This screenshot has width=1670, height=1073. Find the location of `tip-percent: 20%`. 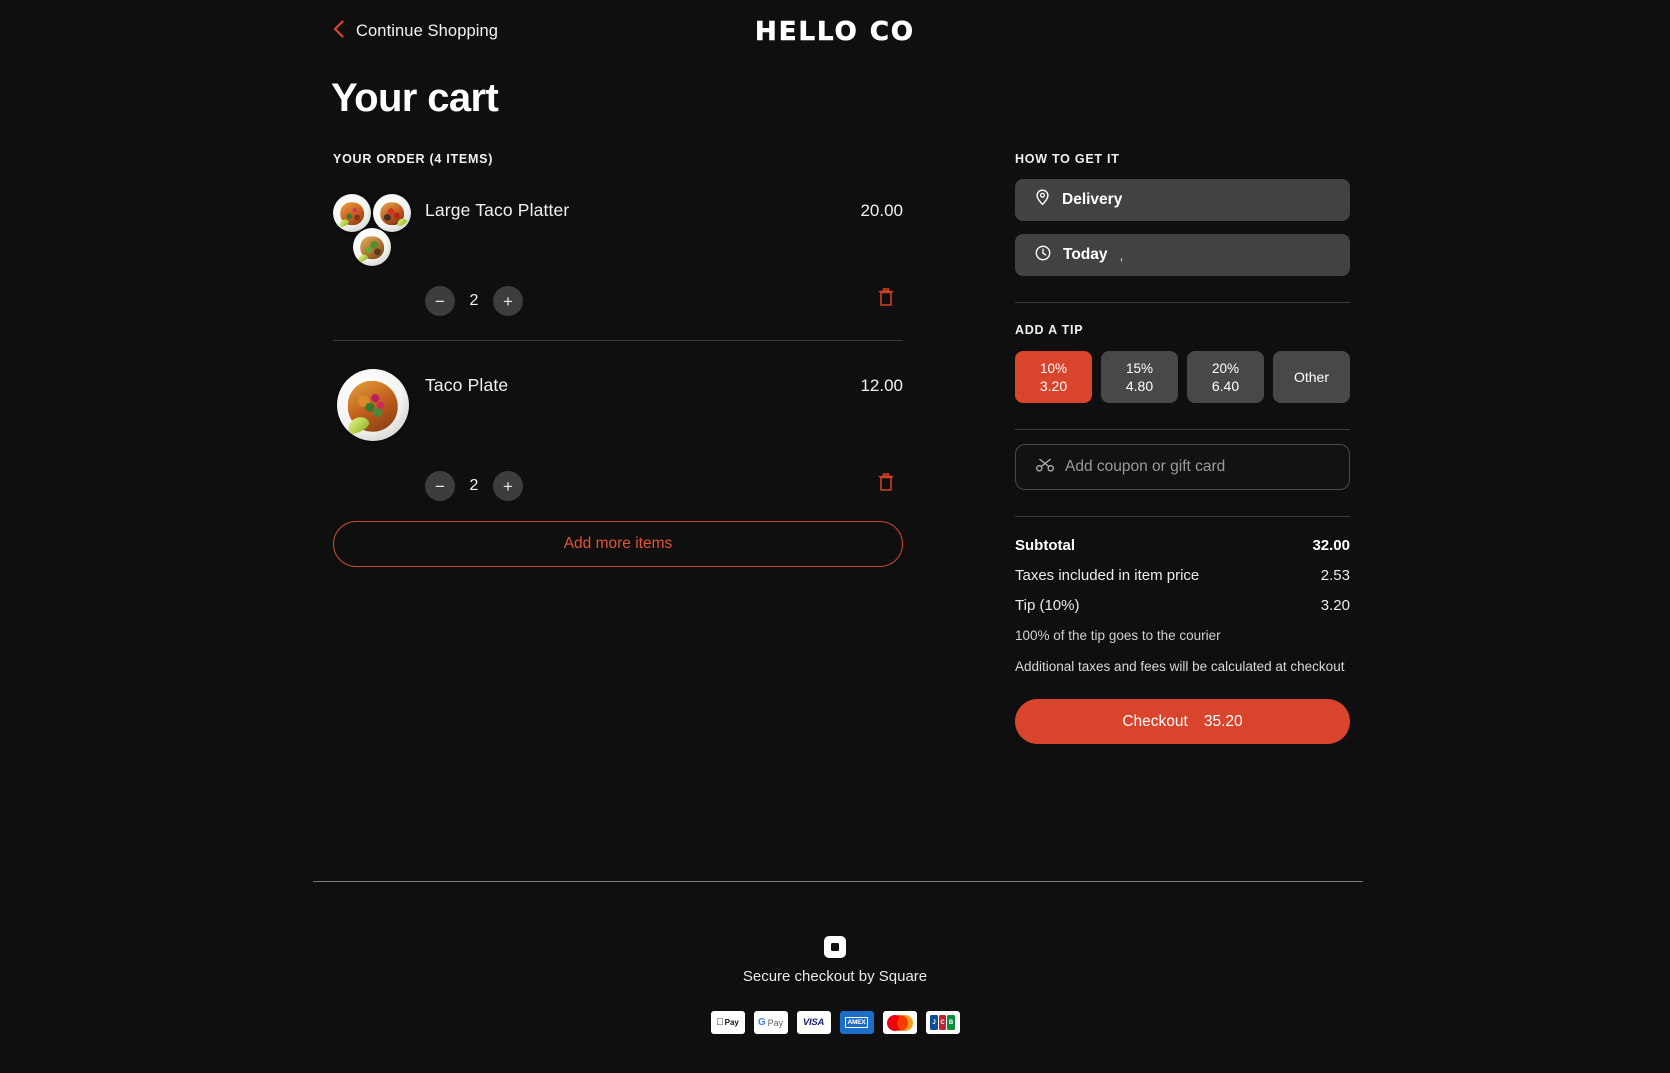

tip-percent: 20% is located at coordinates (1225, 368).